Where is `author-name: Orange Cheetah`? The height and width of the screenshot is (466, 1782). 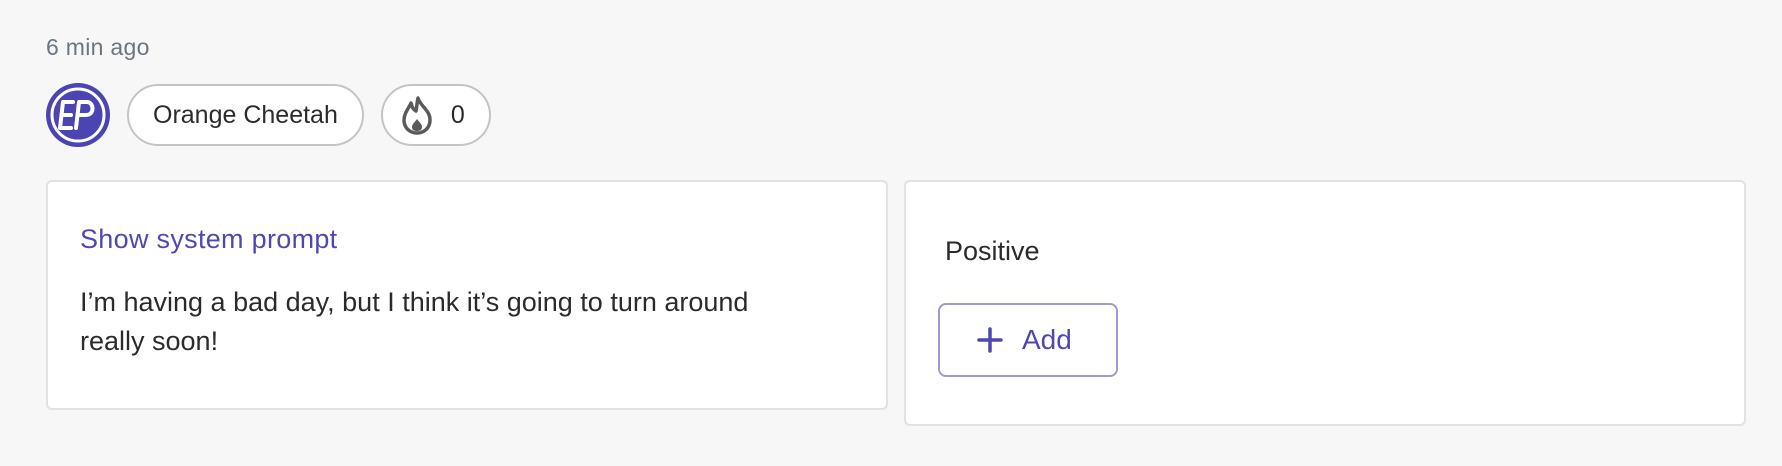 author-name: Orange Cheetah is located at coordinates (245, 114).